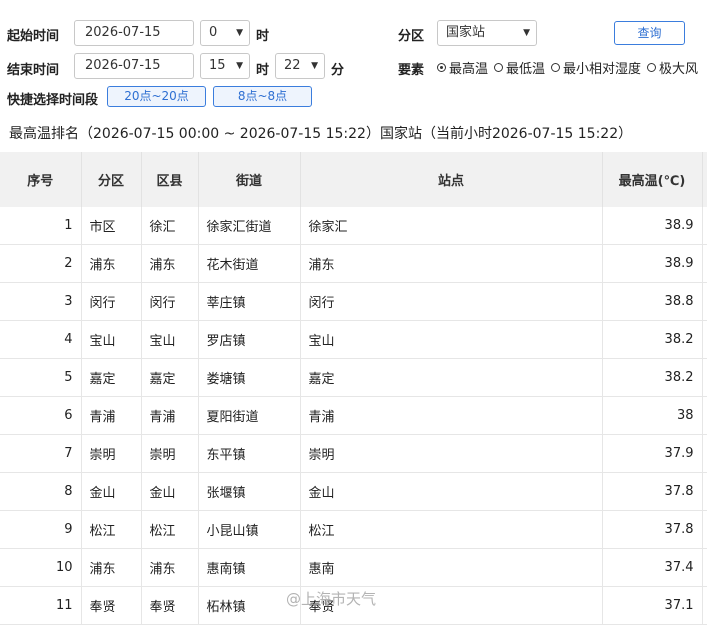 The width and height of the screenshot is (707, 625). What do you see at coordinates (249, 179) in the screenshot?
I see `col-header-street: 街道` at bounding box center [249, 179].